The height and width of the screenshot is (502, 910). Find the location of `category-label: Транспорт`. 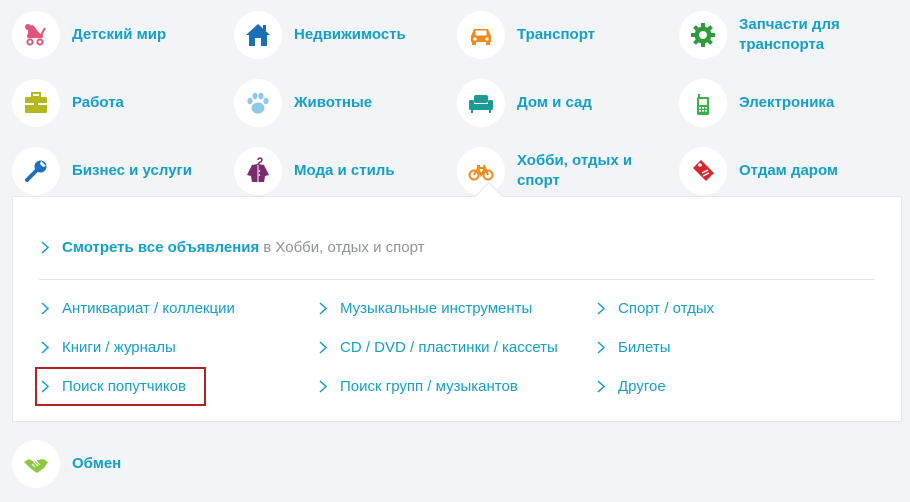

category-label: Транспорт is located at coordinates (556, 34).